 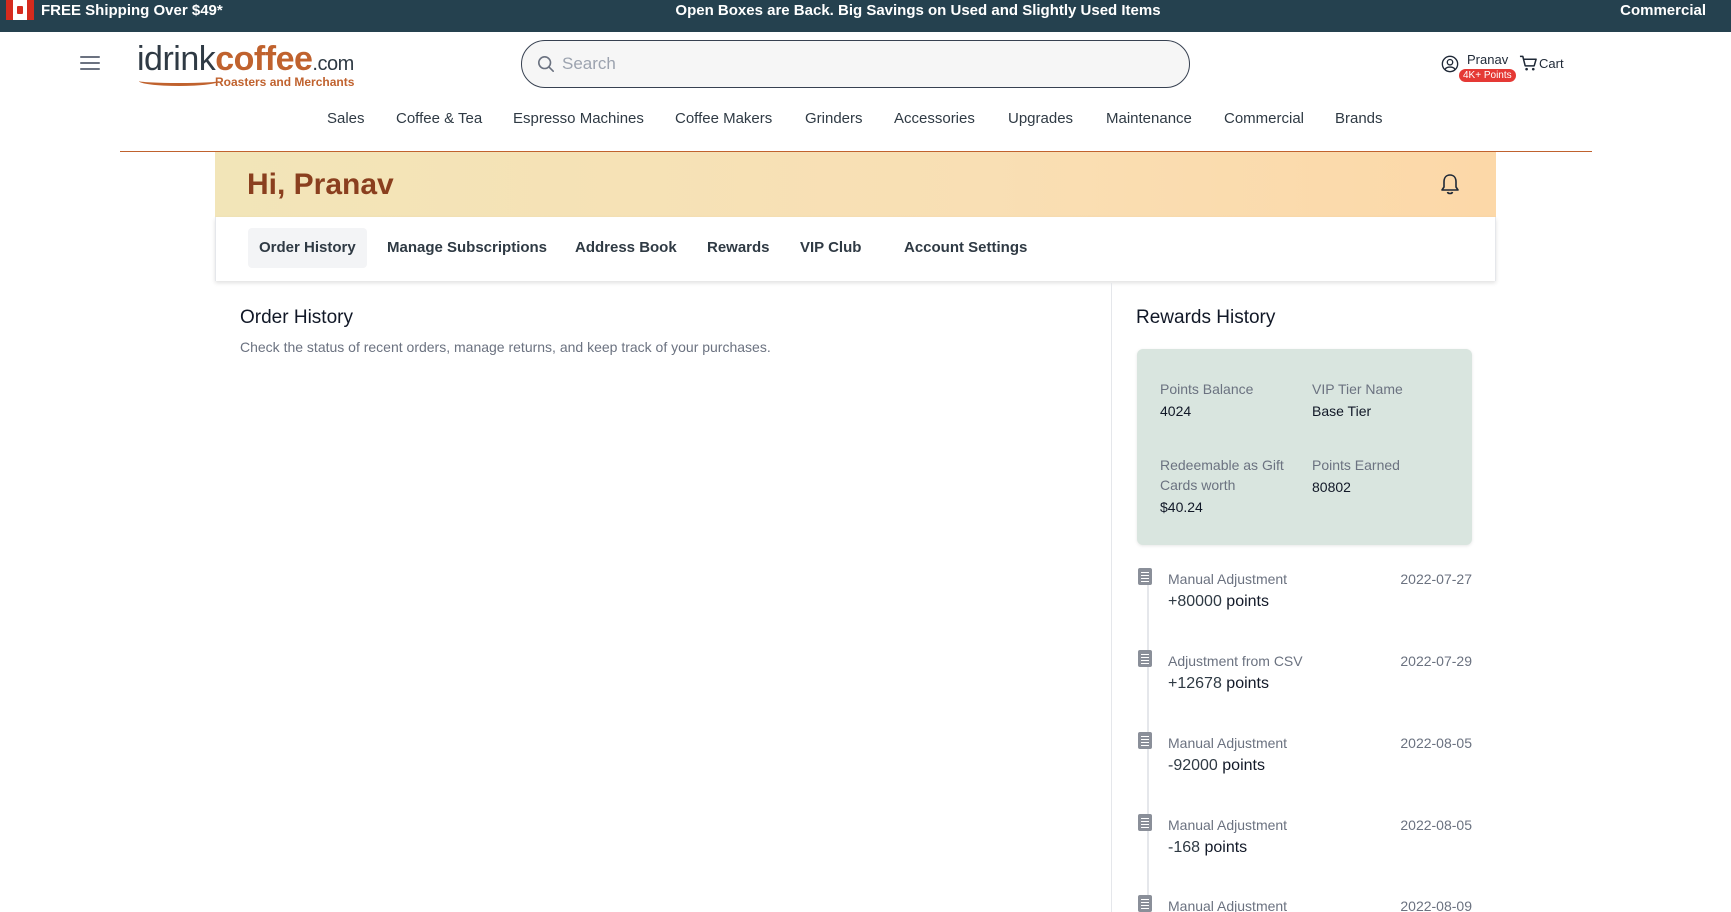 What do you see at coordinates (1488, 59) in the screenshot?
I see `account-name: Pranav` at bounding box center [1488, 59].